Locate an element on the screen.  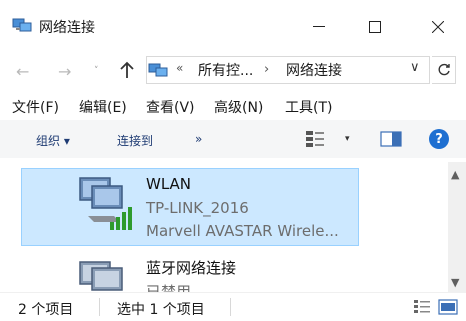
connect-to-button: 连接到 is located at coordinates (135, 140).